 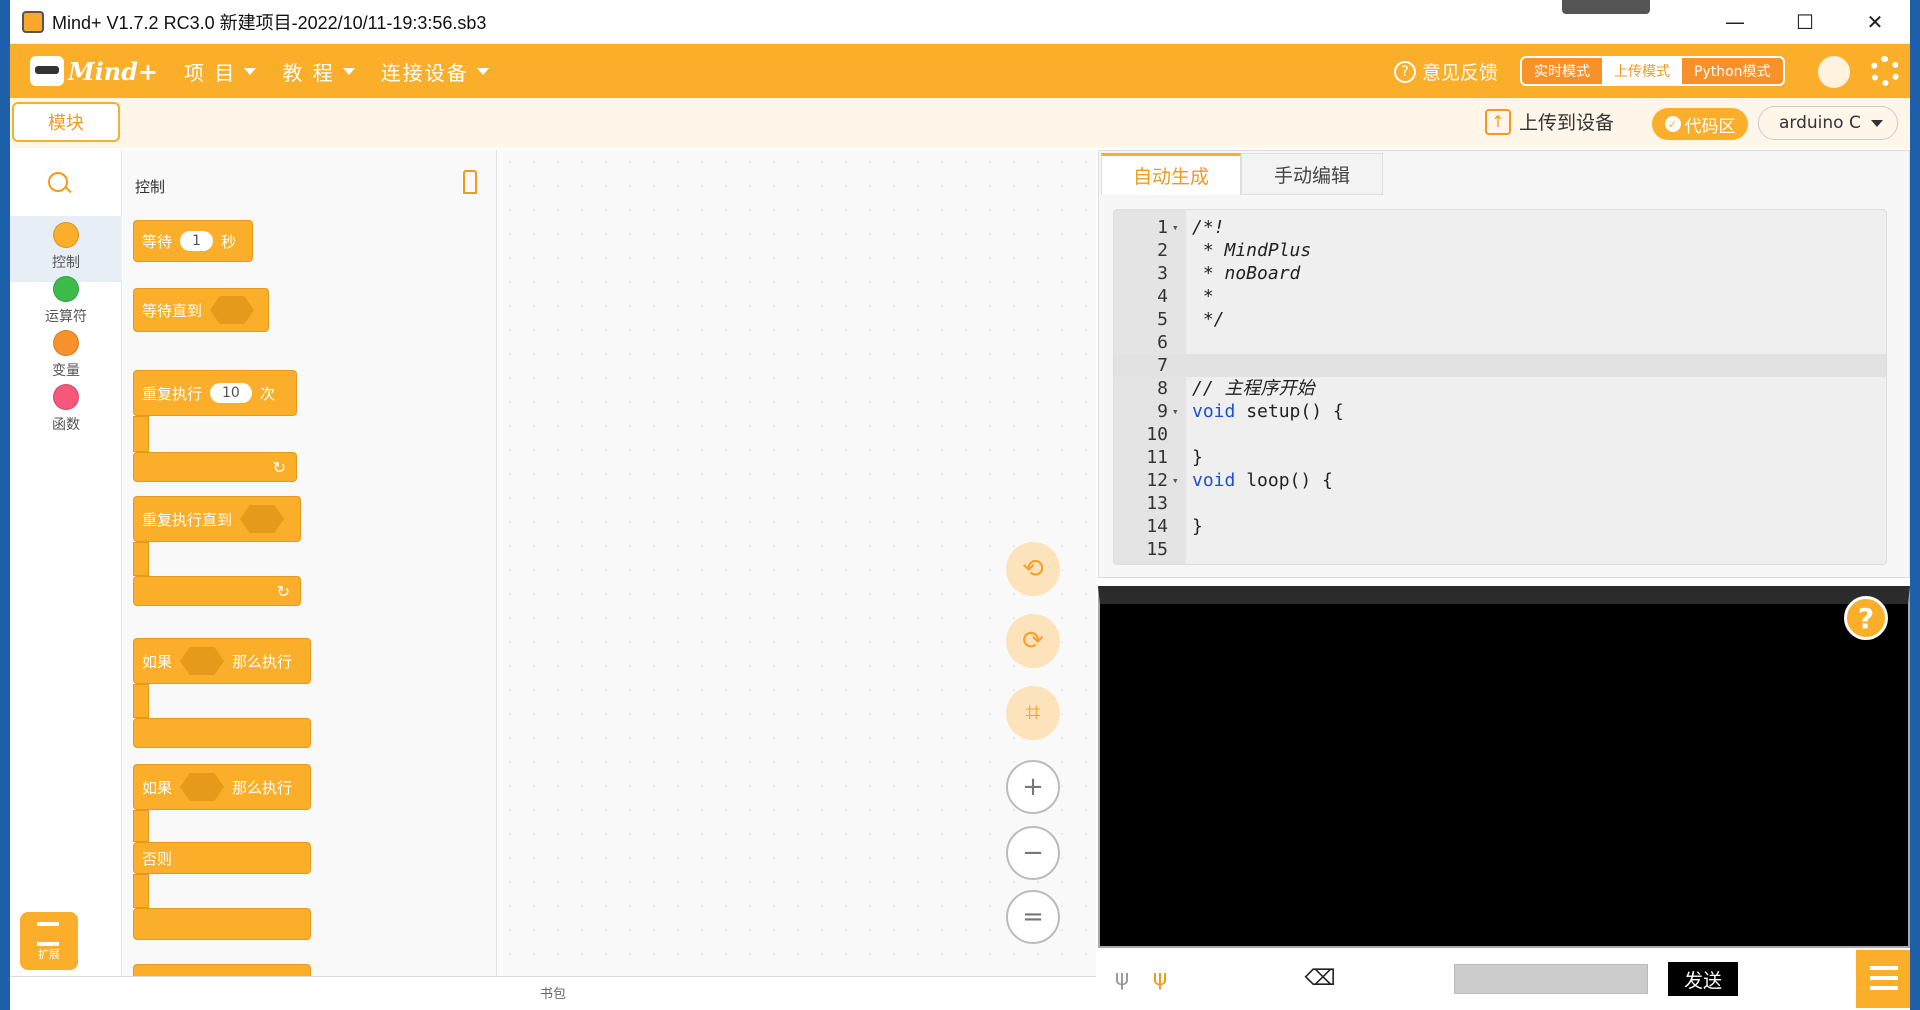 I want to click on minimize-button: —, so click(x=1735, y=22).